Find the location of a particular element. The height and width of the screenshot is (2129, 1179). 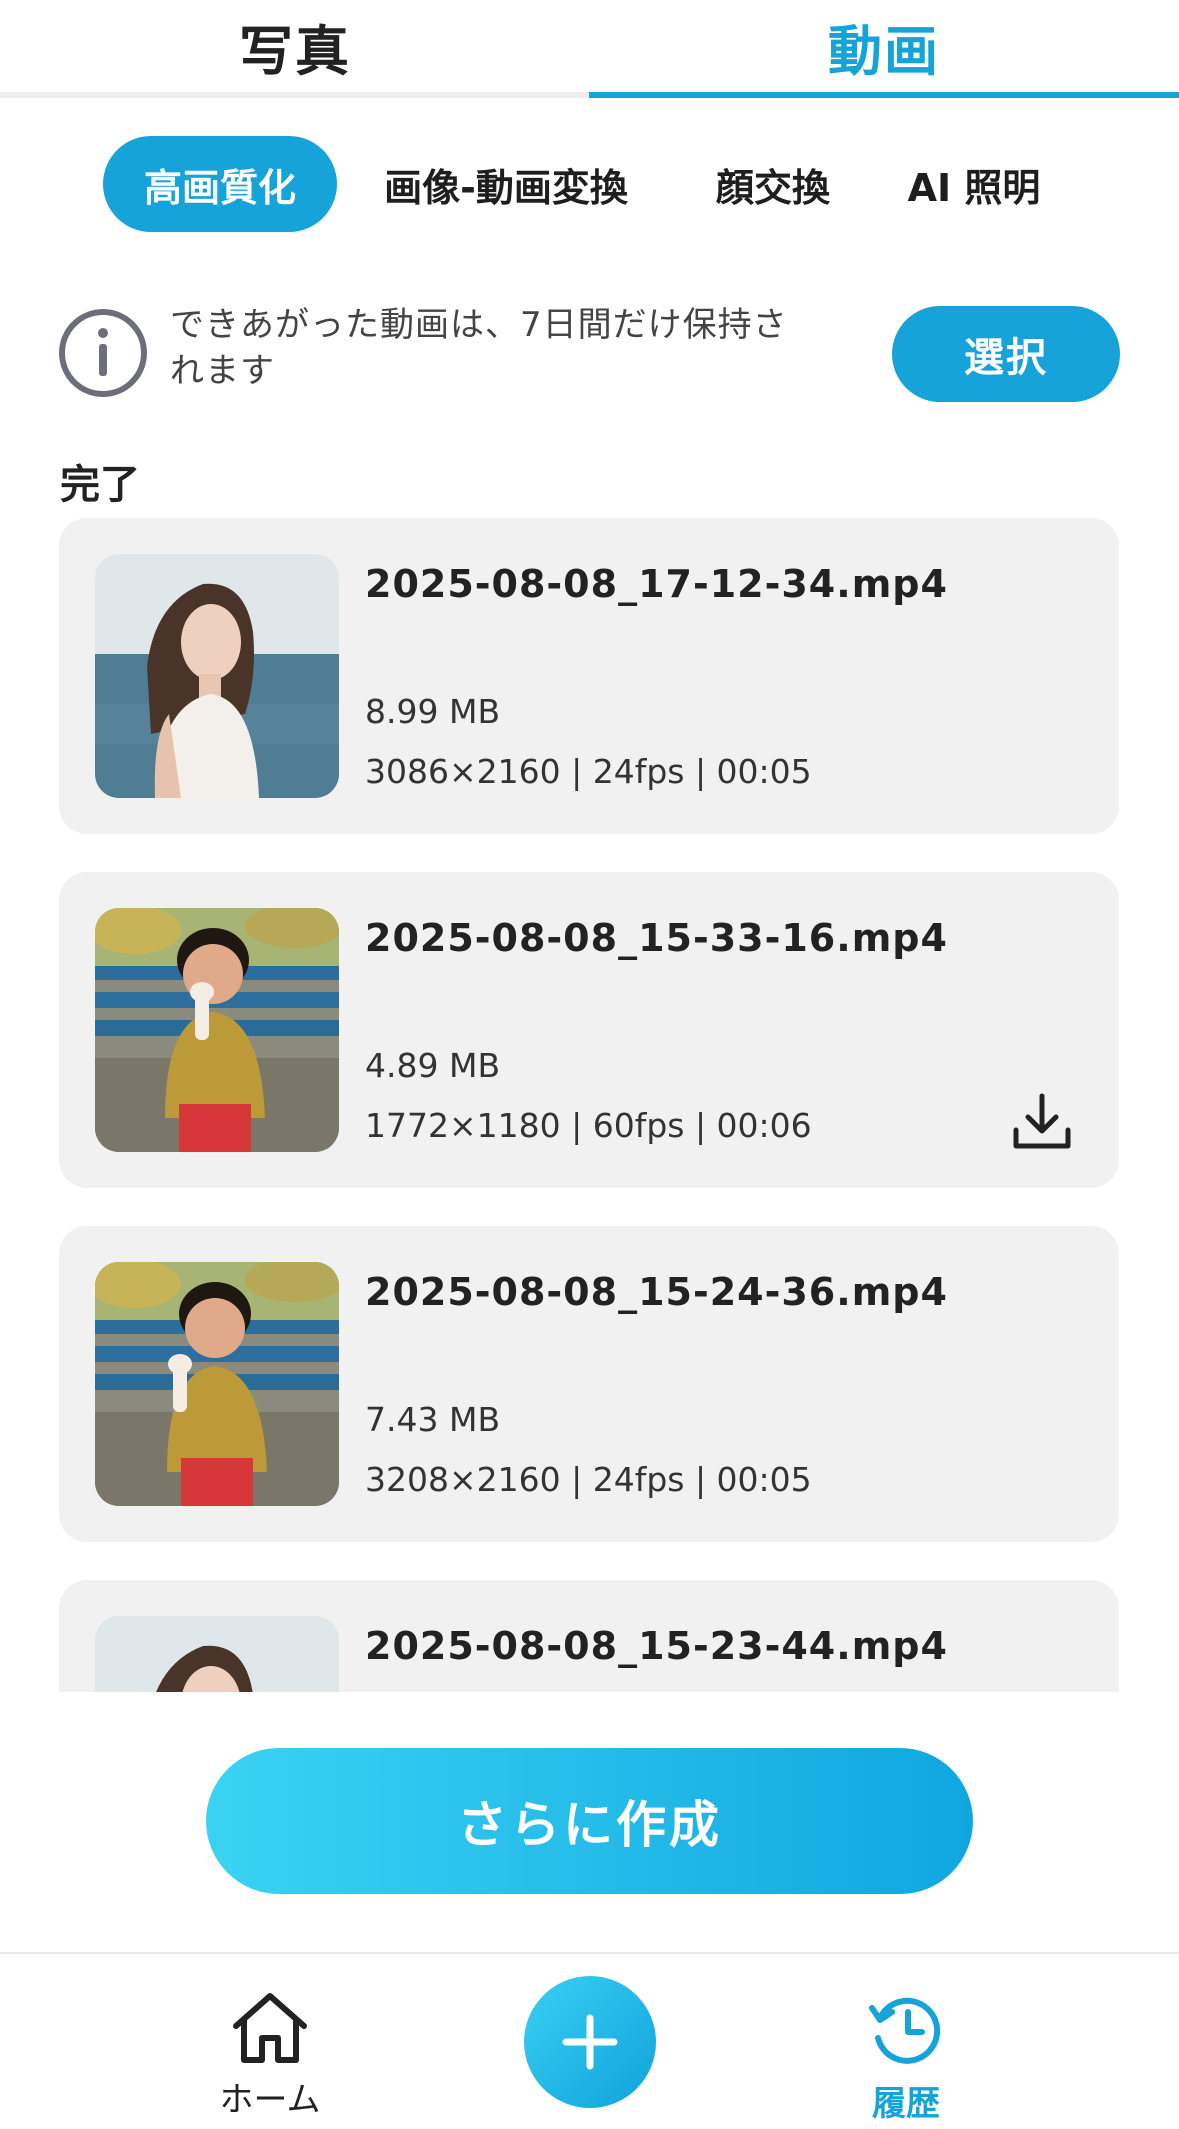

download-icon is located at coordinates (1042, 1122).